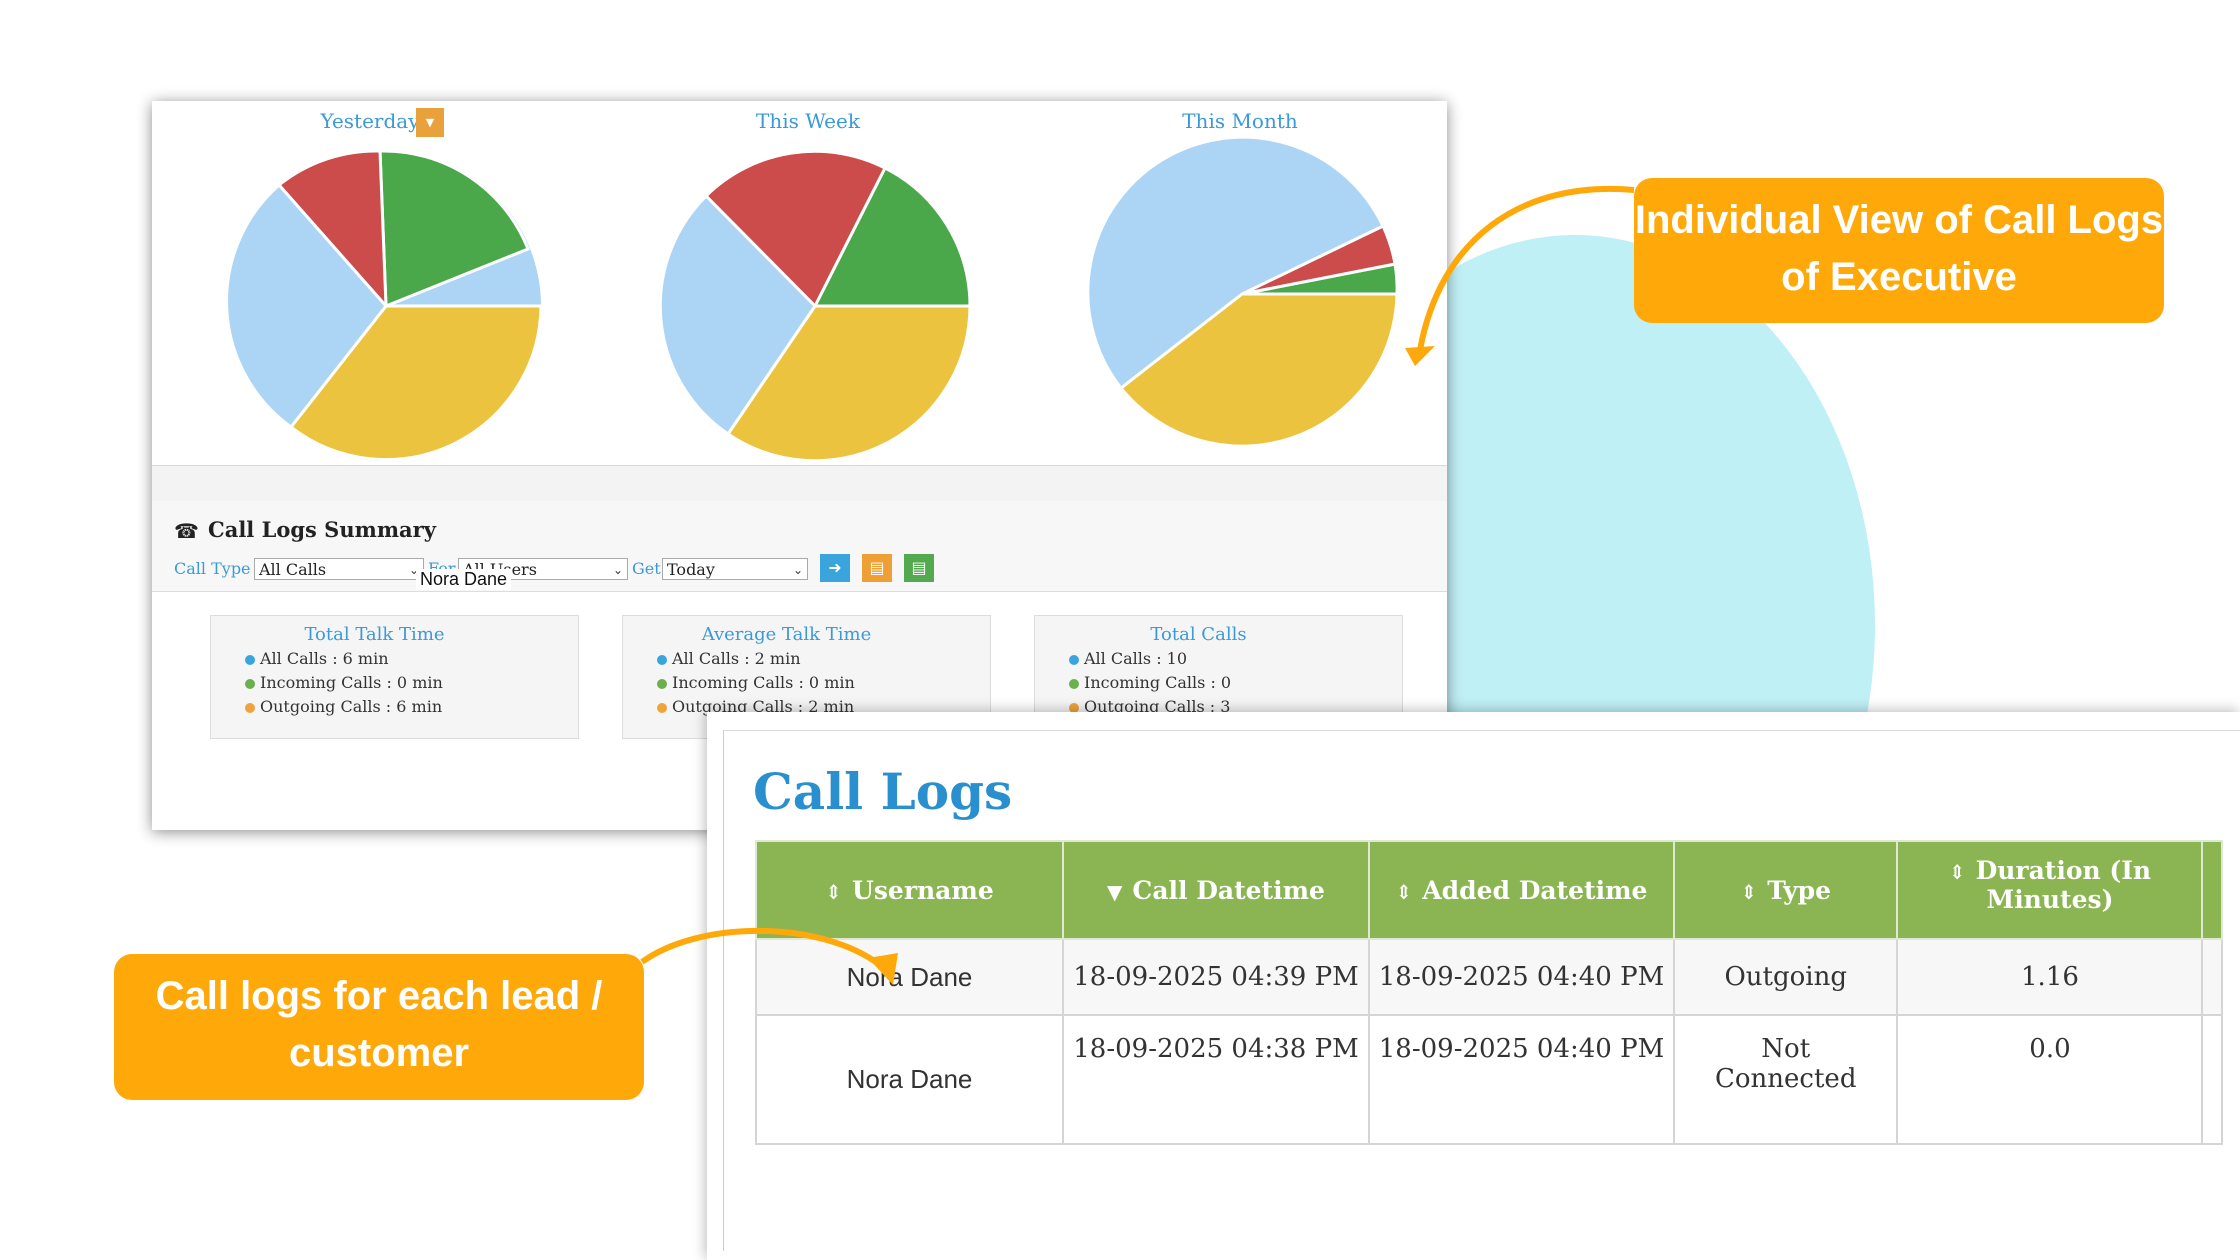  What do you see at coordinates (761, 947) in the screenshot?
I see `arrow-to-username` at bounding box center [761, 947].